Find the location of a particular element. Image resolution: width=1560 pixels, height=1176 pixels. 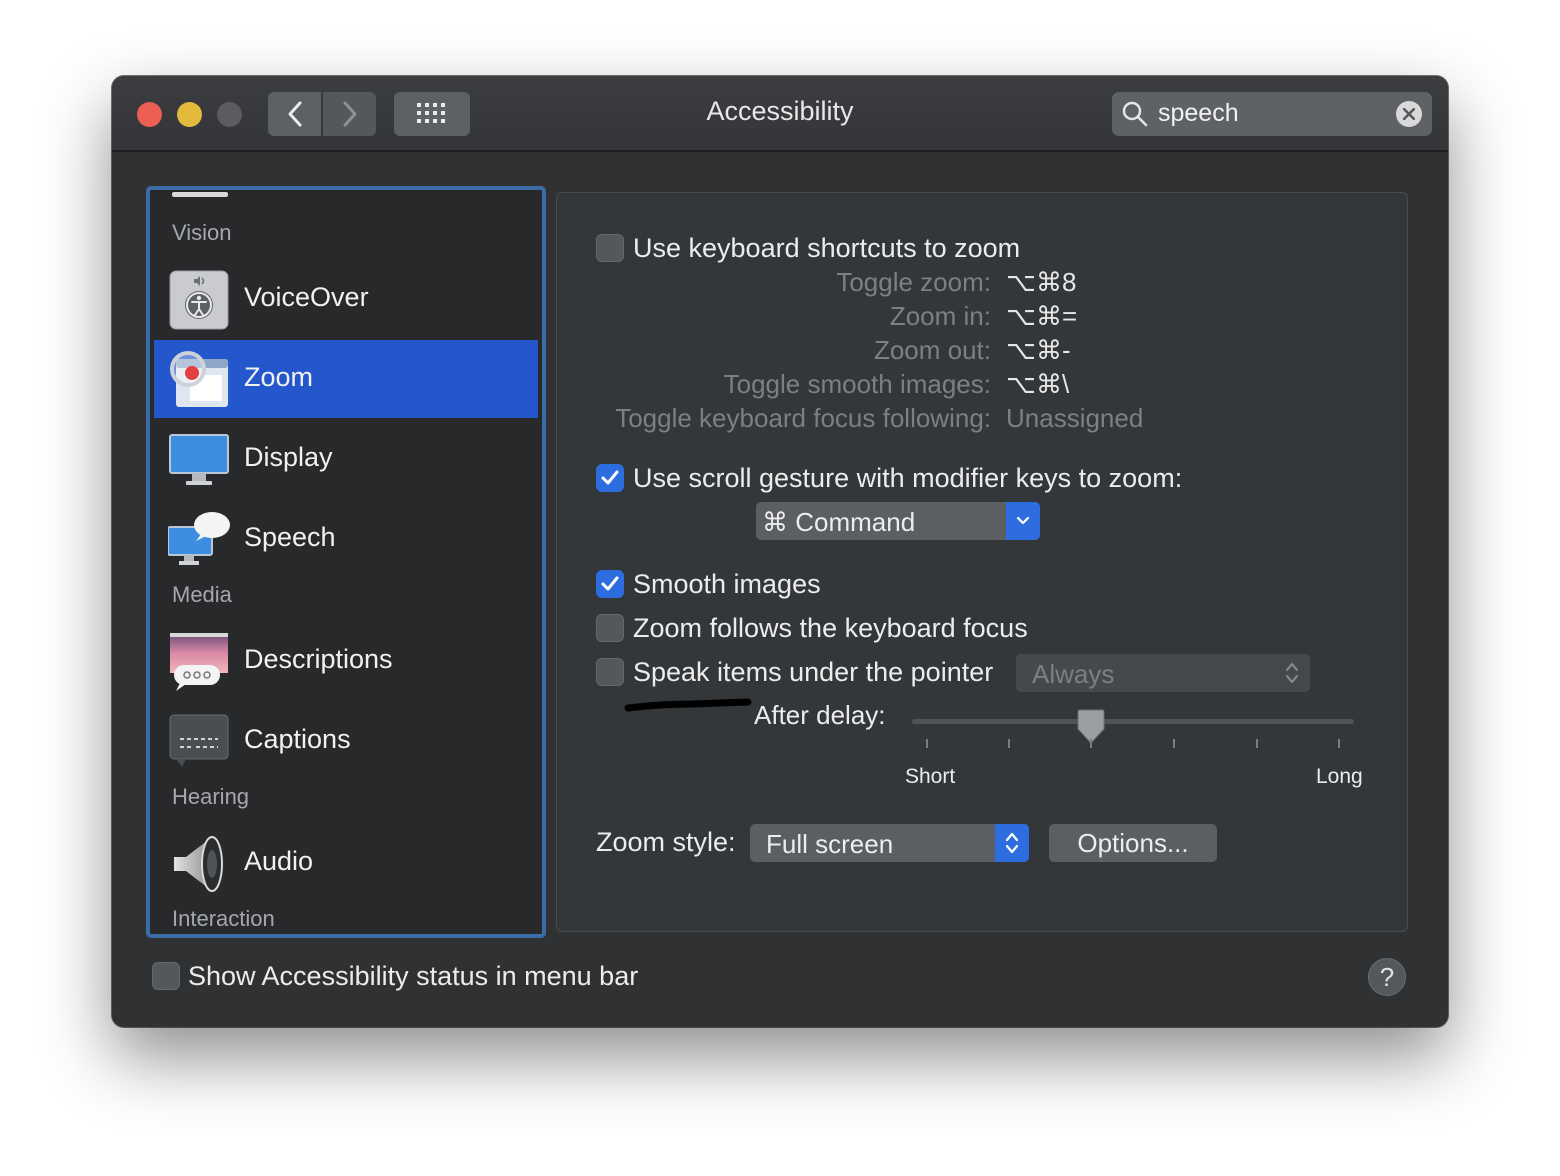

shortcut-name: Zoom out: is located at coordinates (932, 350).